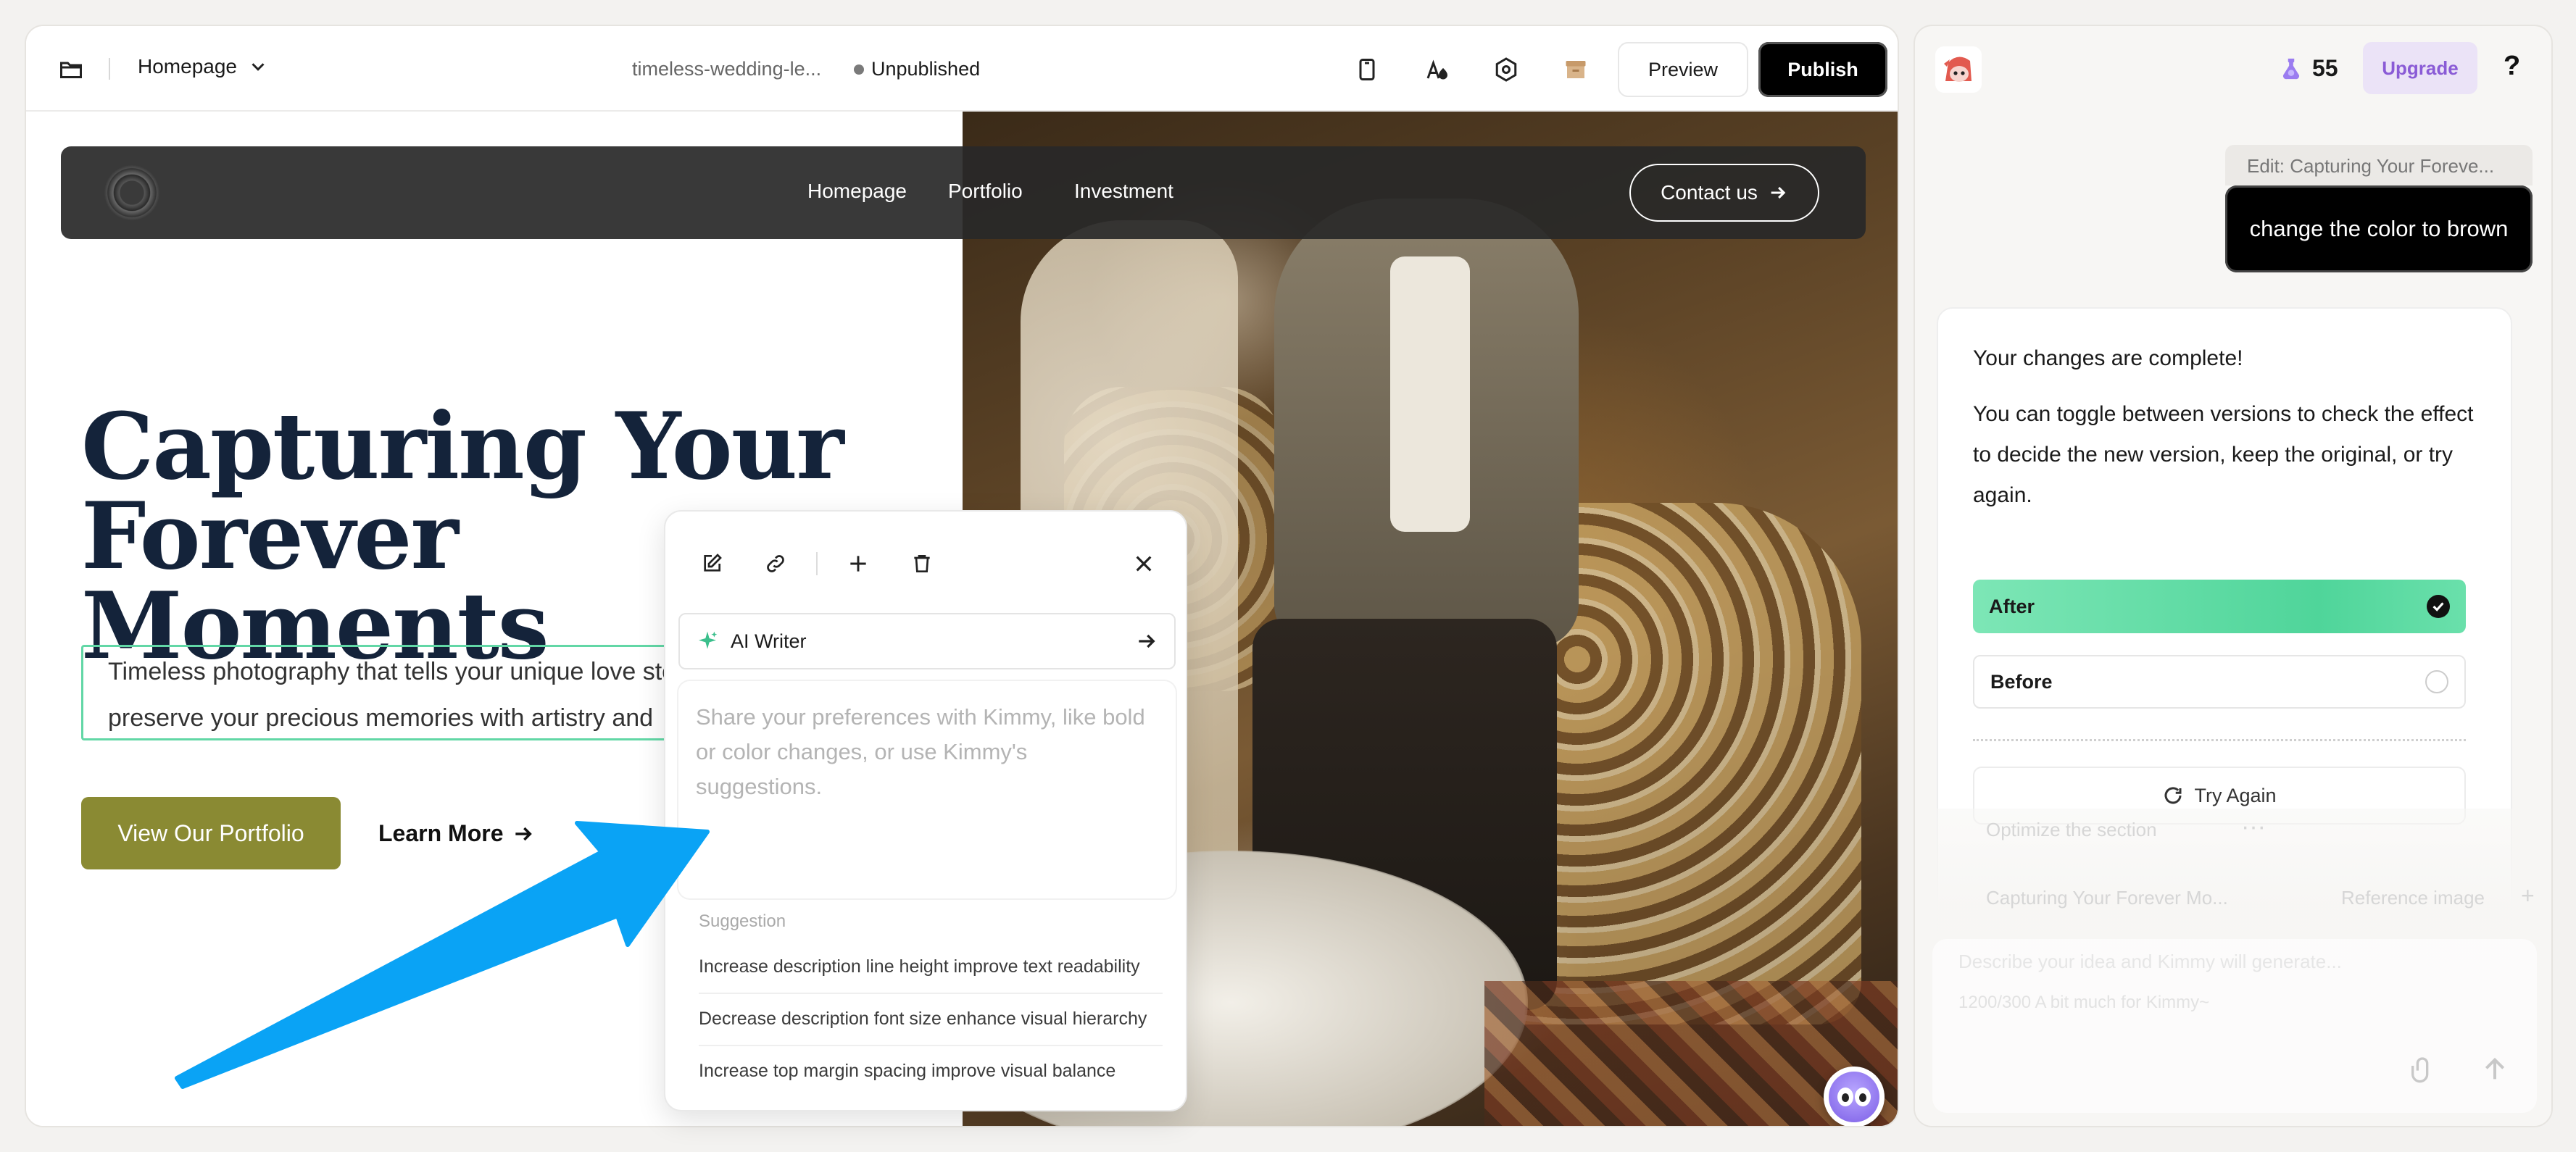  I want to click on refresh-icon, so click(2173, 795).